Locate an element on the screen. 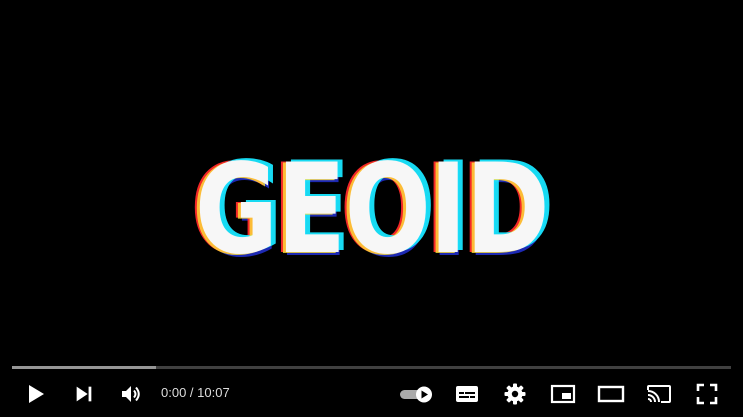 This screenshot has width=743, height=417. fullscreen-button is located at coordinates (707, 394).